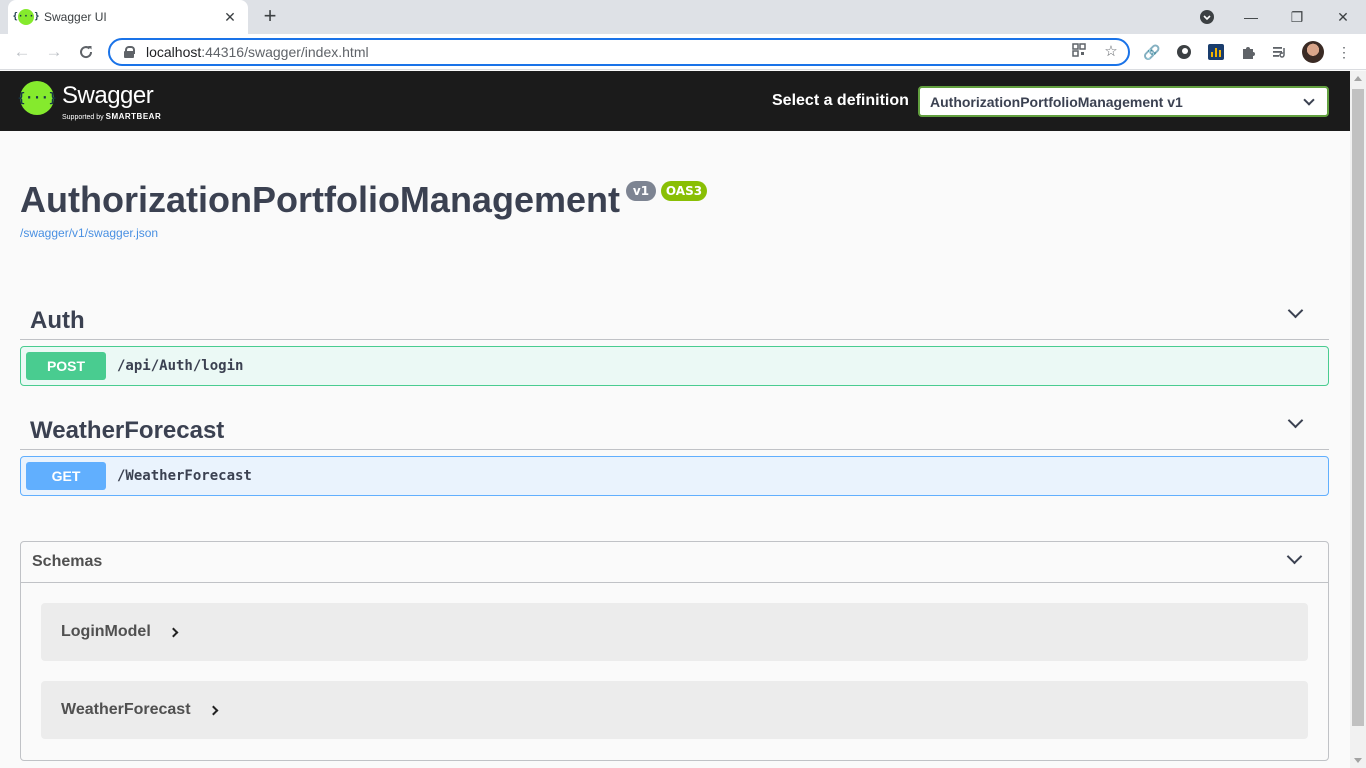 The height and width of the screenshot is (768, 1366). Describe the element at coordinates (108, 96) in the screenshot. I see `swagger-logo-text: Swagger` at that location.